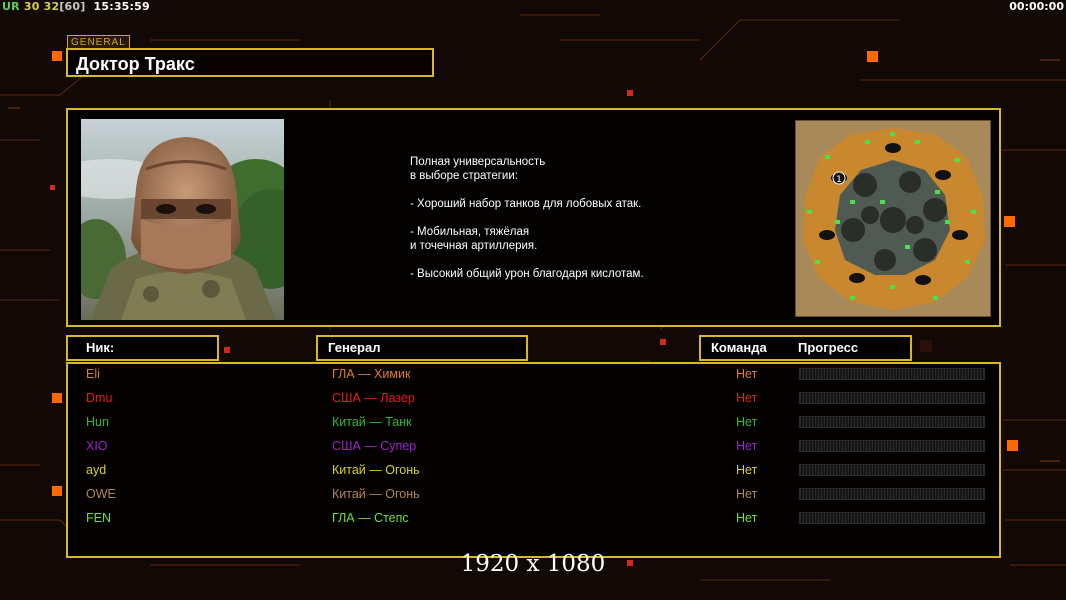 The image size is (1066, 600). Describe the element at coordinates (533, 446) in the screenshot. I see `player-row: XIO США — Супер Нет` at that location.